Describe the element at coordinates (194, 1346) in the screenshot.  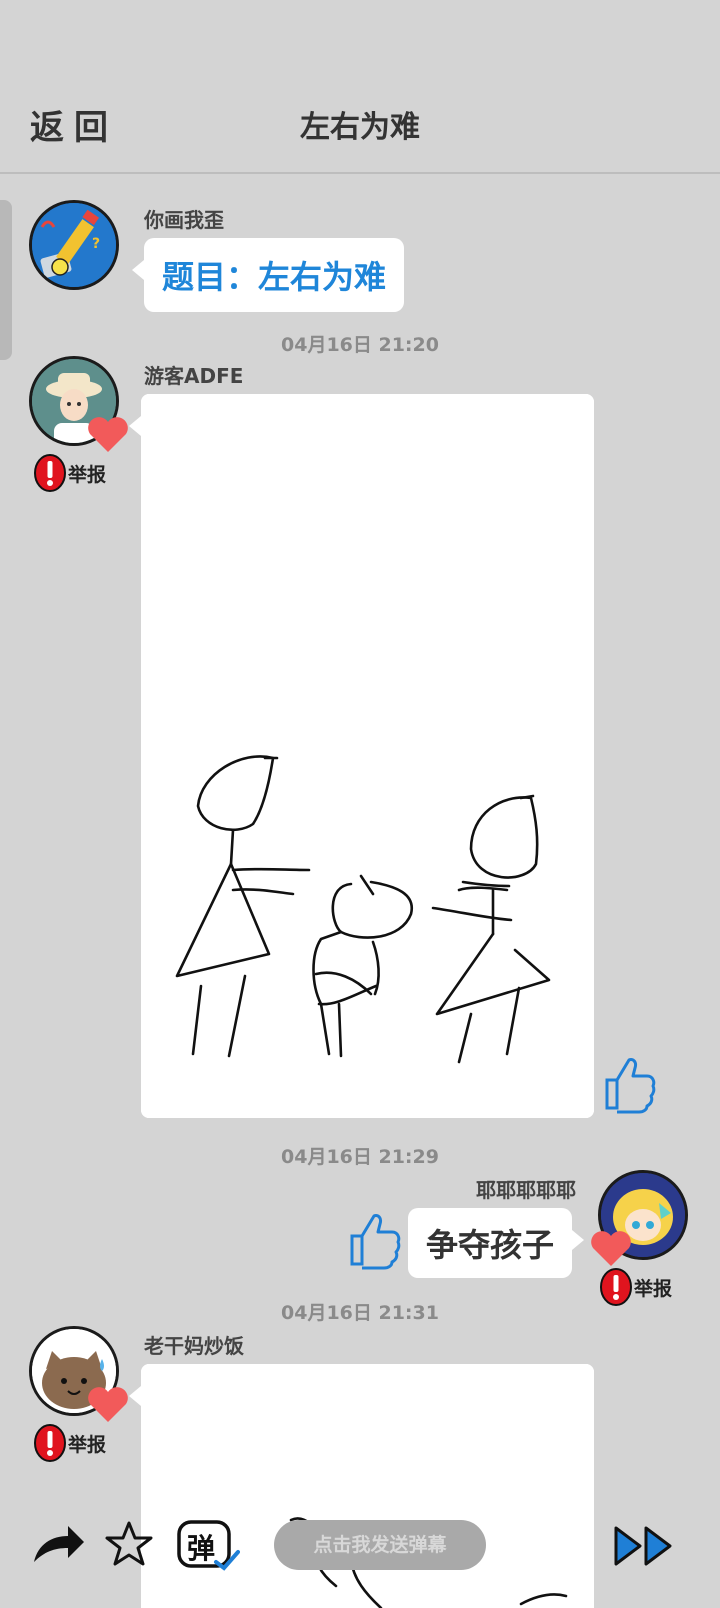
I see `username: 老干妈炒饭` at that location.